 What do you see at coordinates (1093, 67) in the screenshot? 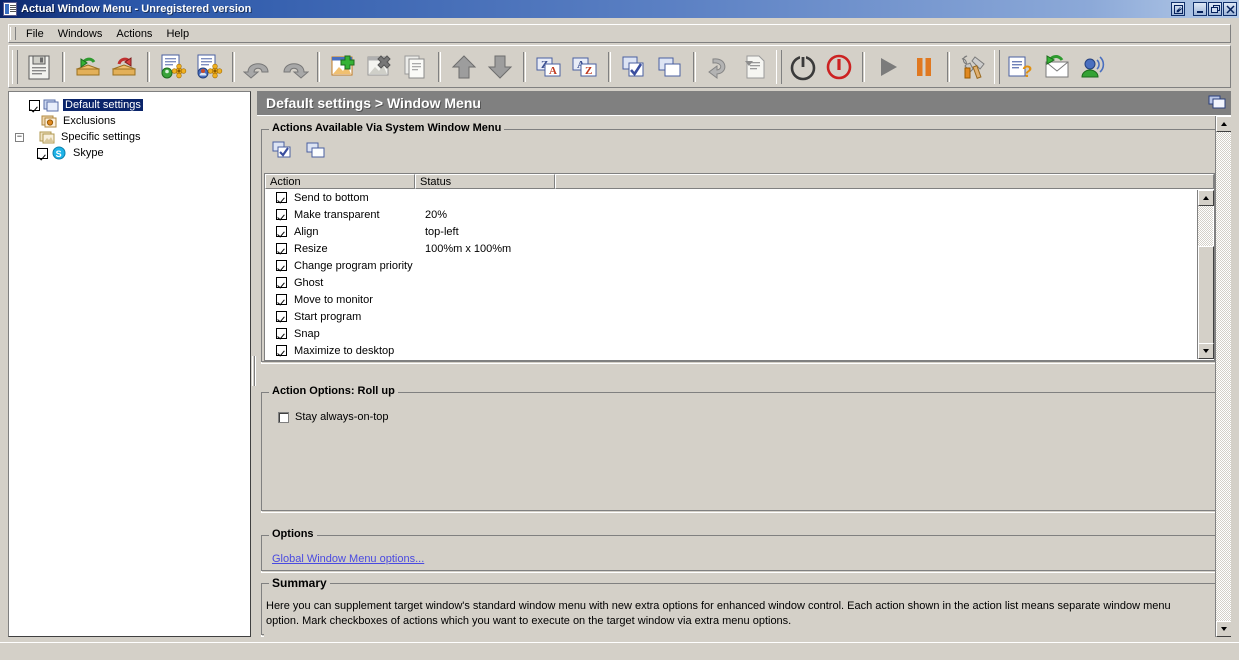
I see `about-icon` at bounding box center [1093, 67].